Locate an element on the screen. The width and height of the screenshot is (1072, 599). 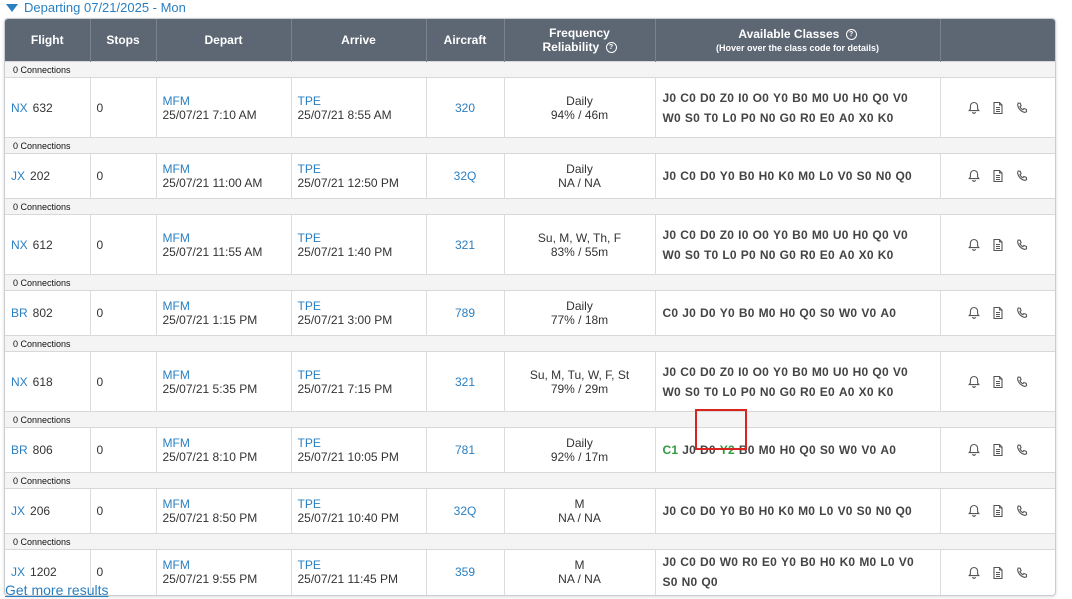
aircraft-link: 321 is located at coordinates (465, 245).